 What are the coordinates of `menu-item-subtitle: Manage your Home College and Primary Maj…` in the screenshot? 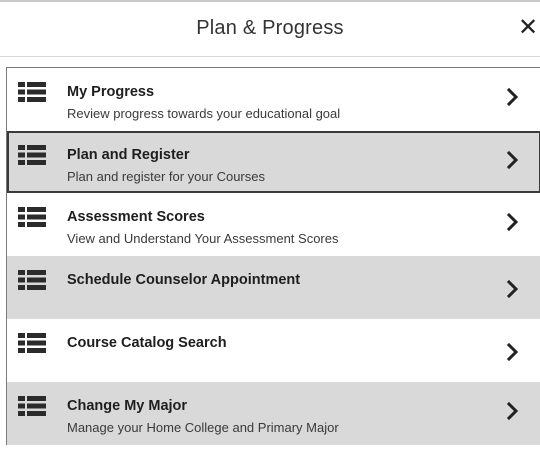 It's located at (203, 427).